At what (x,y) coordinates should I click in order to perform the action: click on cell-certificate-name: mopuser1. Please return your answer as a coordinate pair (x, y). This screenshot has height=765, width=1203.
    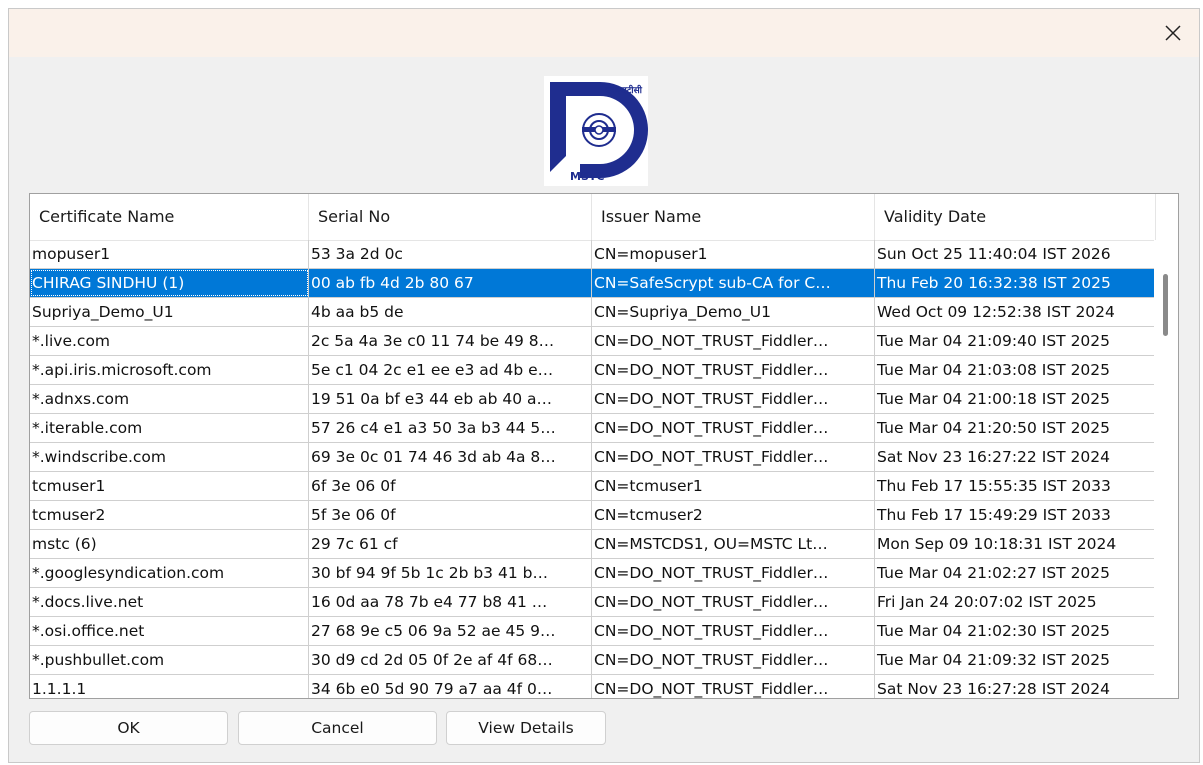
    Looking at the image, I should click on (169, 254).